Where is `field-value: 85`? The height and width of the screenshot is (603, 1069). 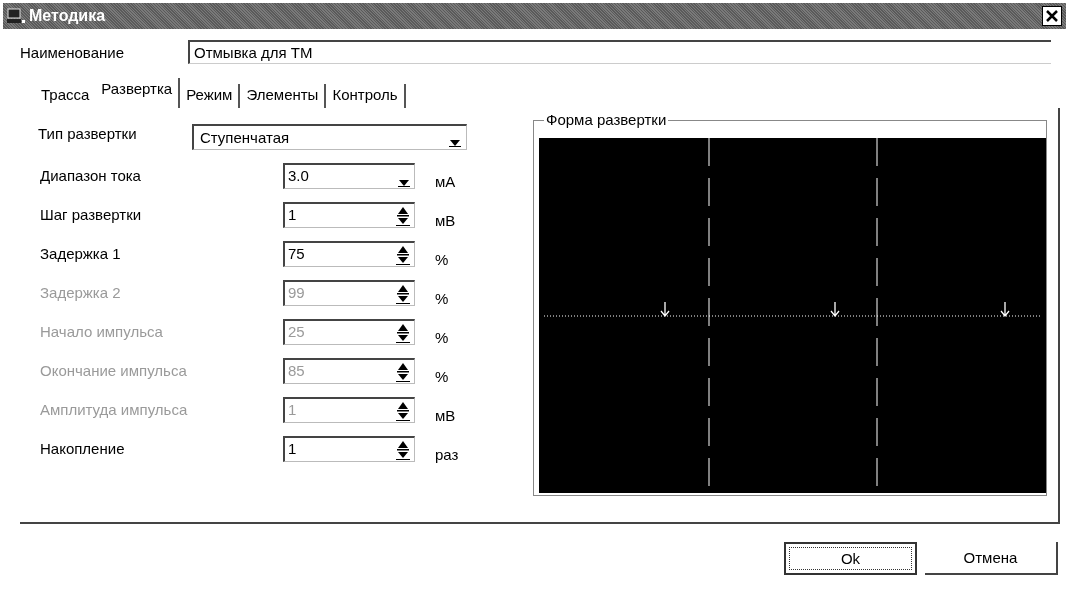
field-value: 85 is located at coordinates (296, 370).